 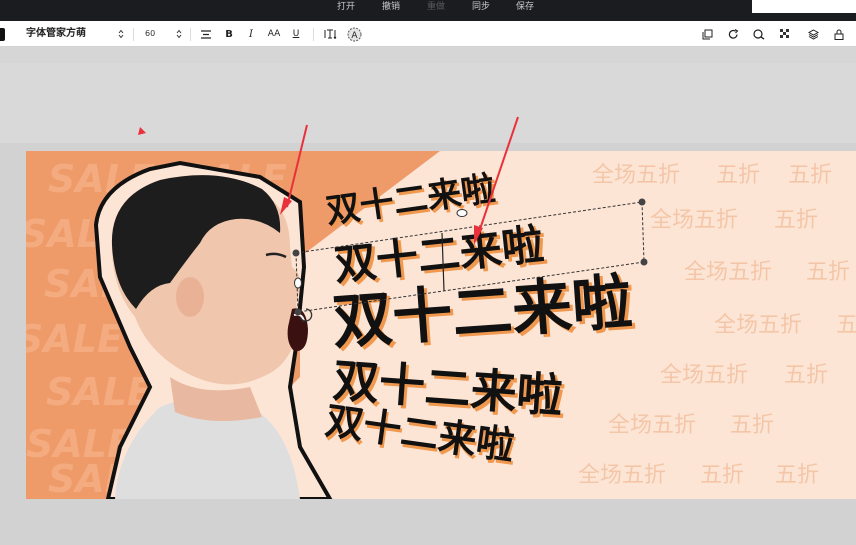 I want to click on backdrop-top, so click(x=428, y=103).